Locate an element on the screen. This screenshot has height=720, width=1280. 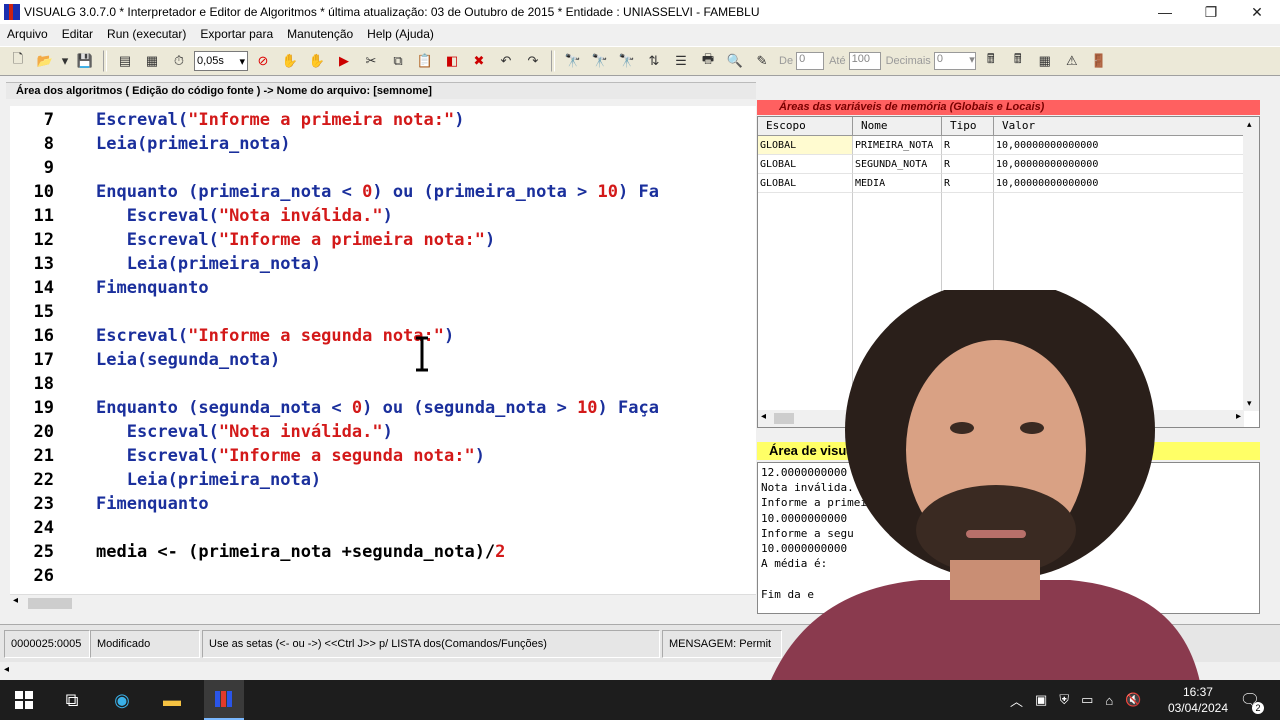
code-line: 8 Leia(primeira_nota) is located at coordinates (383, 144).